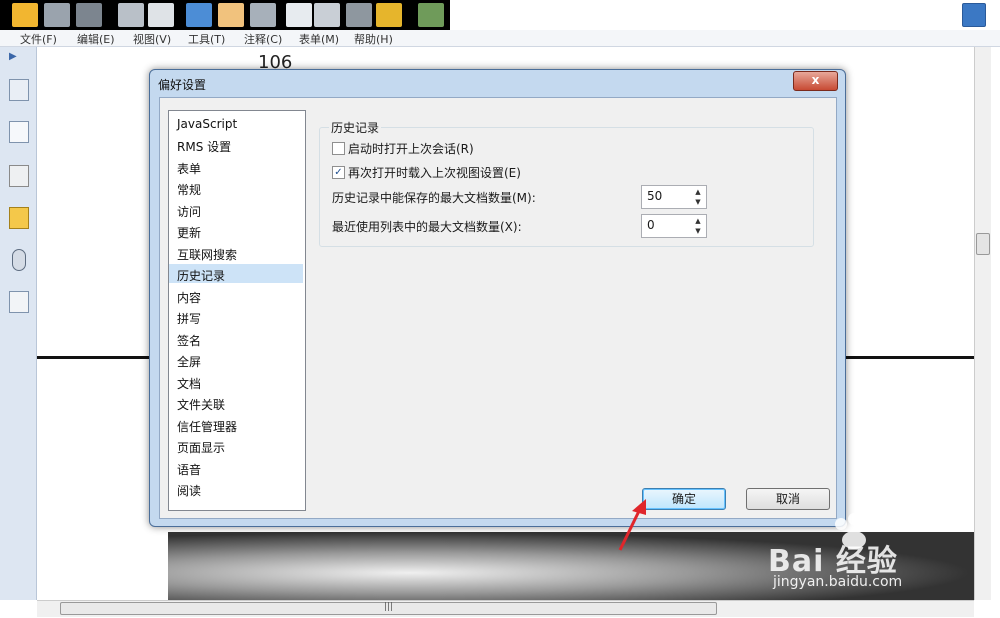 This screenshot has width=1000, height=618. Describe the element at coordinates (204, 146) in the screenshot. I see `category-item: RMS 设置` at that location.